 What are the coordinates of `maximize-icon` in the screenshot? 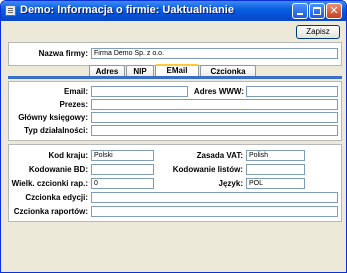 It's located at (317, 11).